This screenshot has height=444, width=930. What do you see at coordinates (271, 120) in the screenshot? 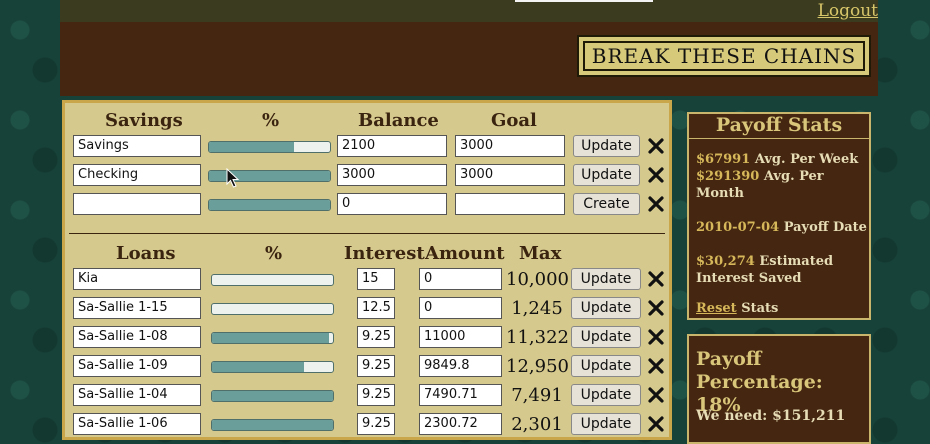
I see `savings-percent-header: %` at bounding box center [271, 120].